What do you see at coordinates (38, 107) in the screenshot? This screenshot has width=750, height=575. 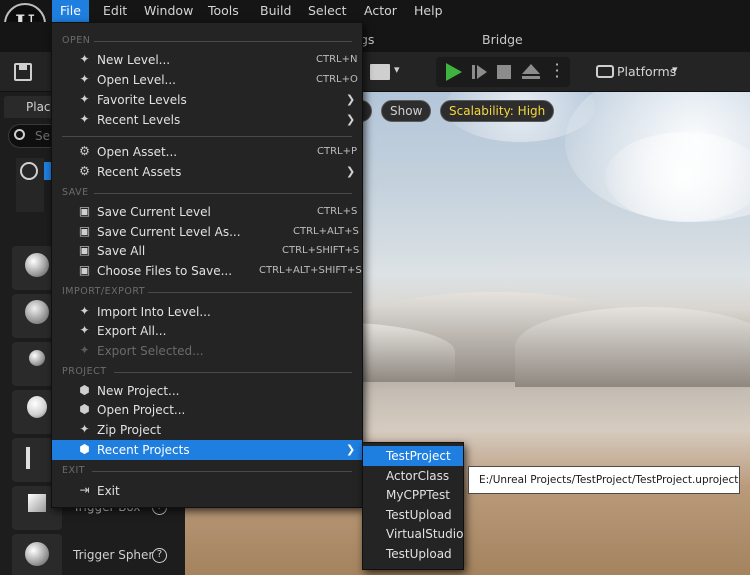 I see `place-actors-title: Plac` at bounding box center [38, 107].